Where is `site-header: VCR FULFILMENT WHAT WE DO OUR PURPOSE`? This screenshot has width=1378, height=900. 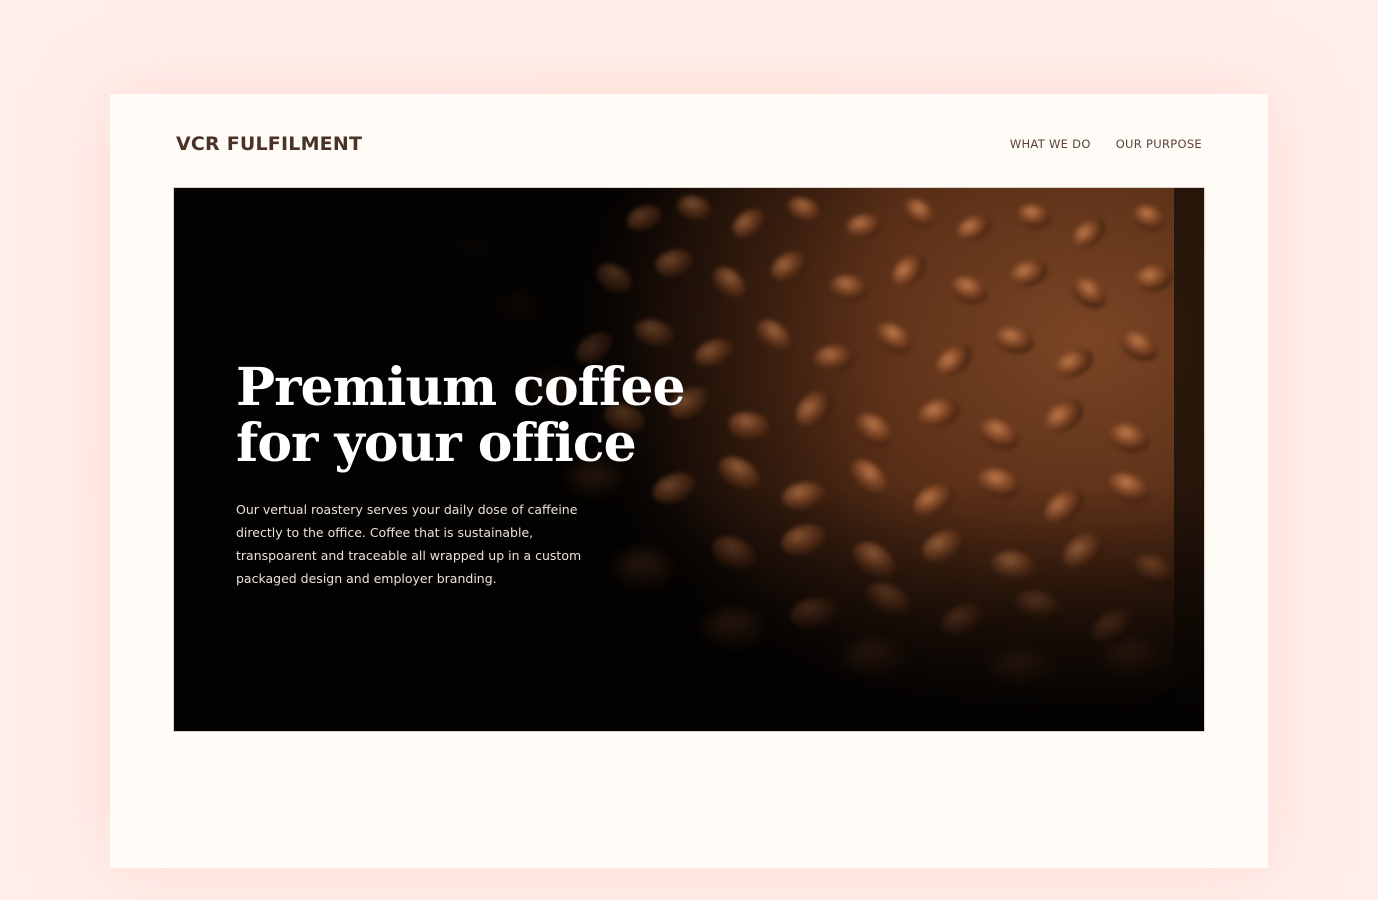 site-header: VCR FULFILMENT WHAT WE DO OUR PURPOSE is located at coordinates (689, 144).